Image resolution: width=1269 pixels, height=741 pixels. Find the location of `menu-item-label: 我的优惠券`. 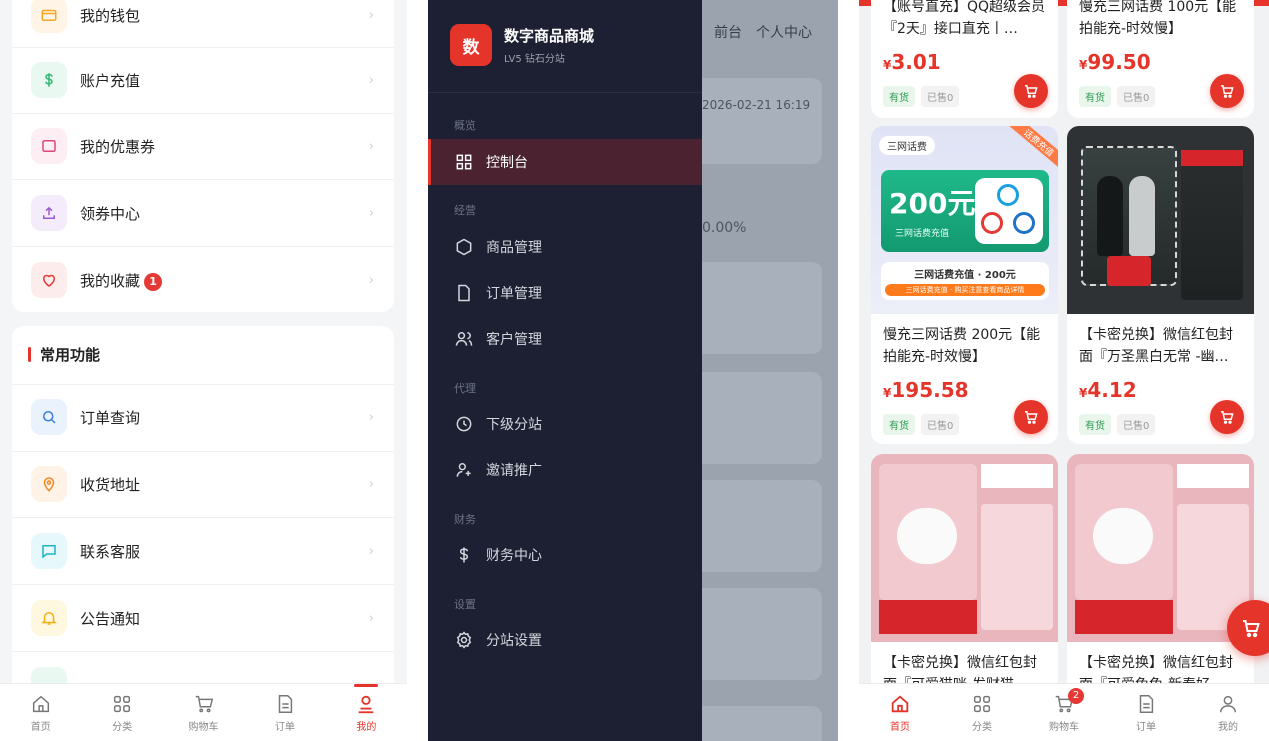

menu-item-label: 我的优惠券 is located at coordinates (118, 146).